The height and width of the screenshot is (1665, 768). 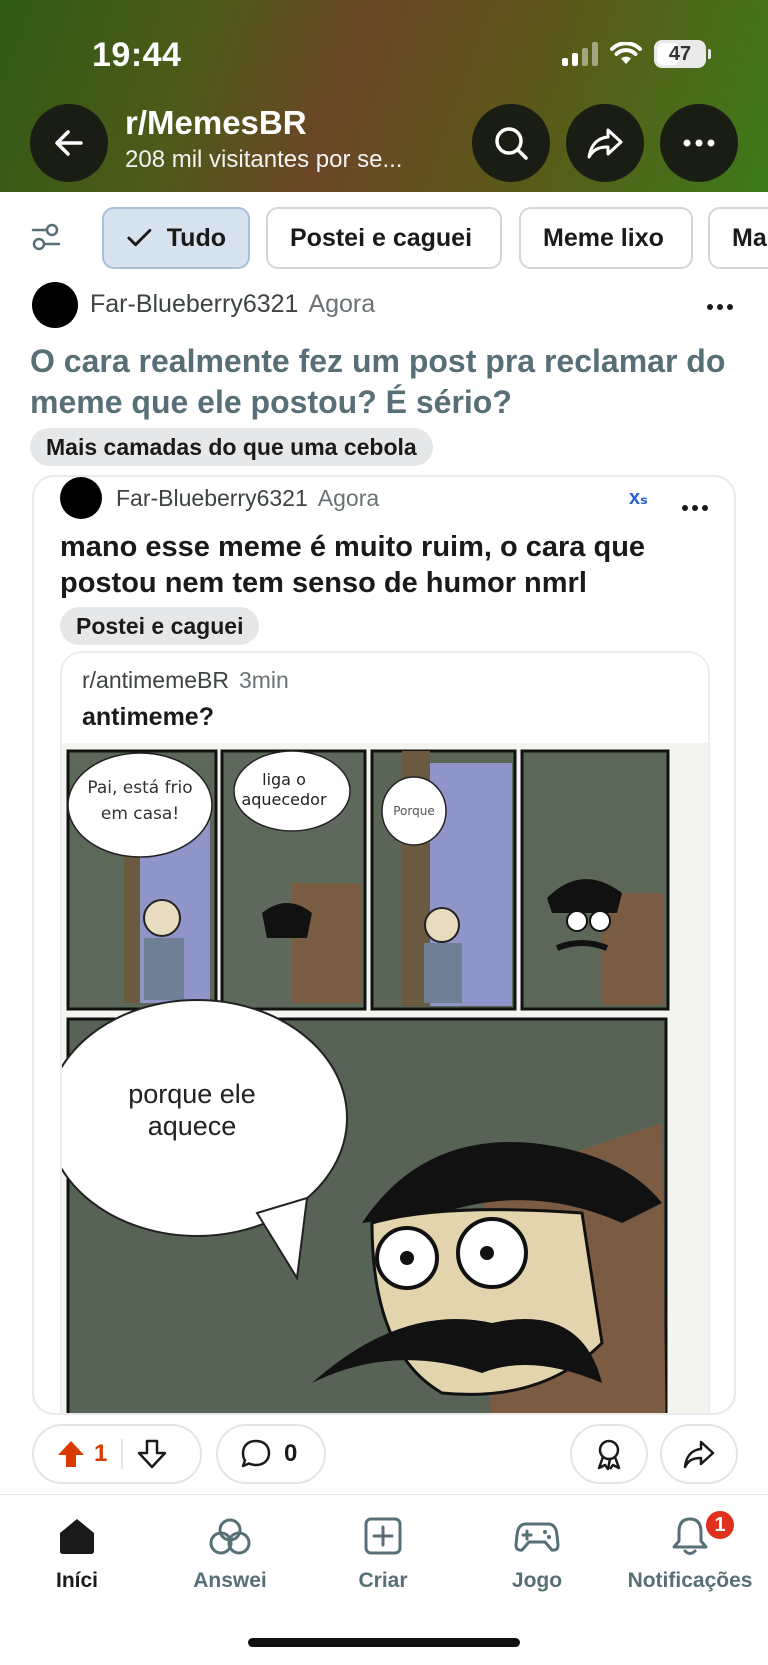 I want to click on nav-label: Notificações, so click(x=690, y=1580).